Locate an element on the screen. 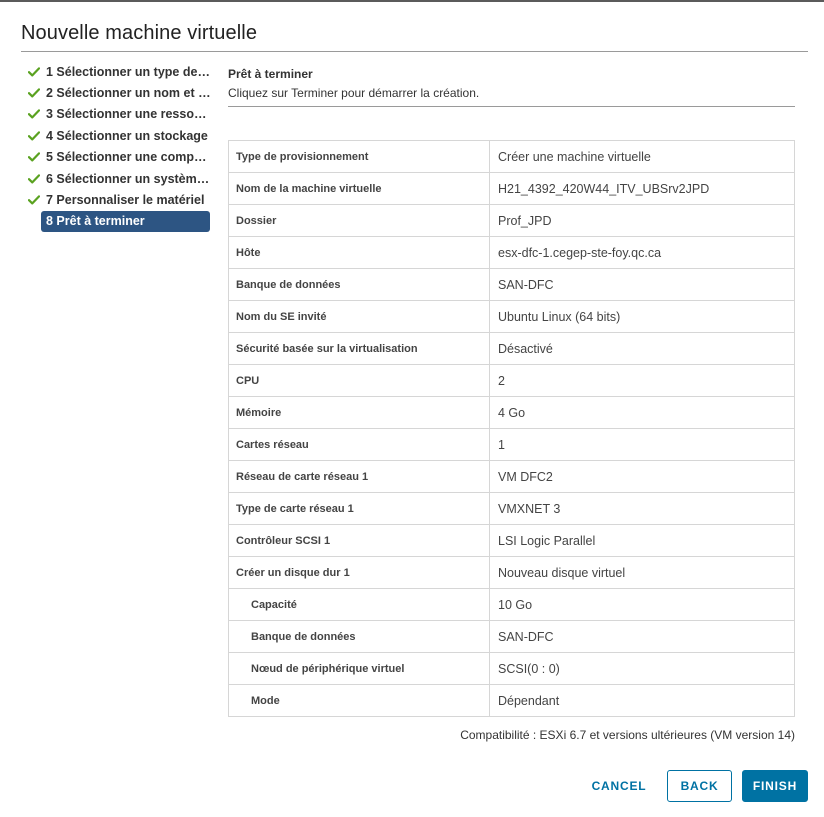 This screenshot has height=817, width=824. summary-value: Ubuntu Linux (64 bits) is located at coordinates (642, 316).